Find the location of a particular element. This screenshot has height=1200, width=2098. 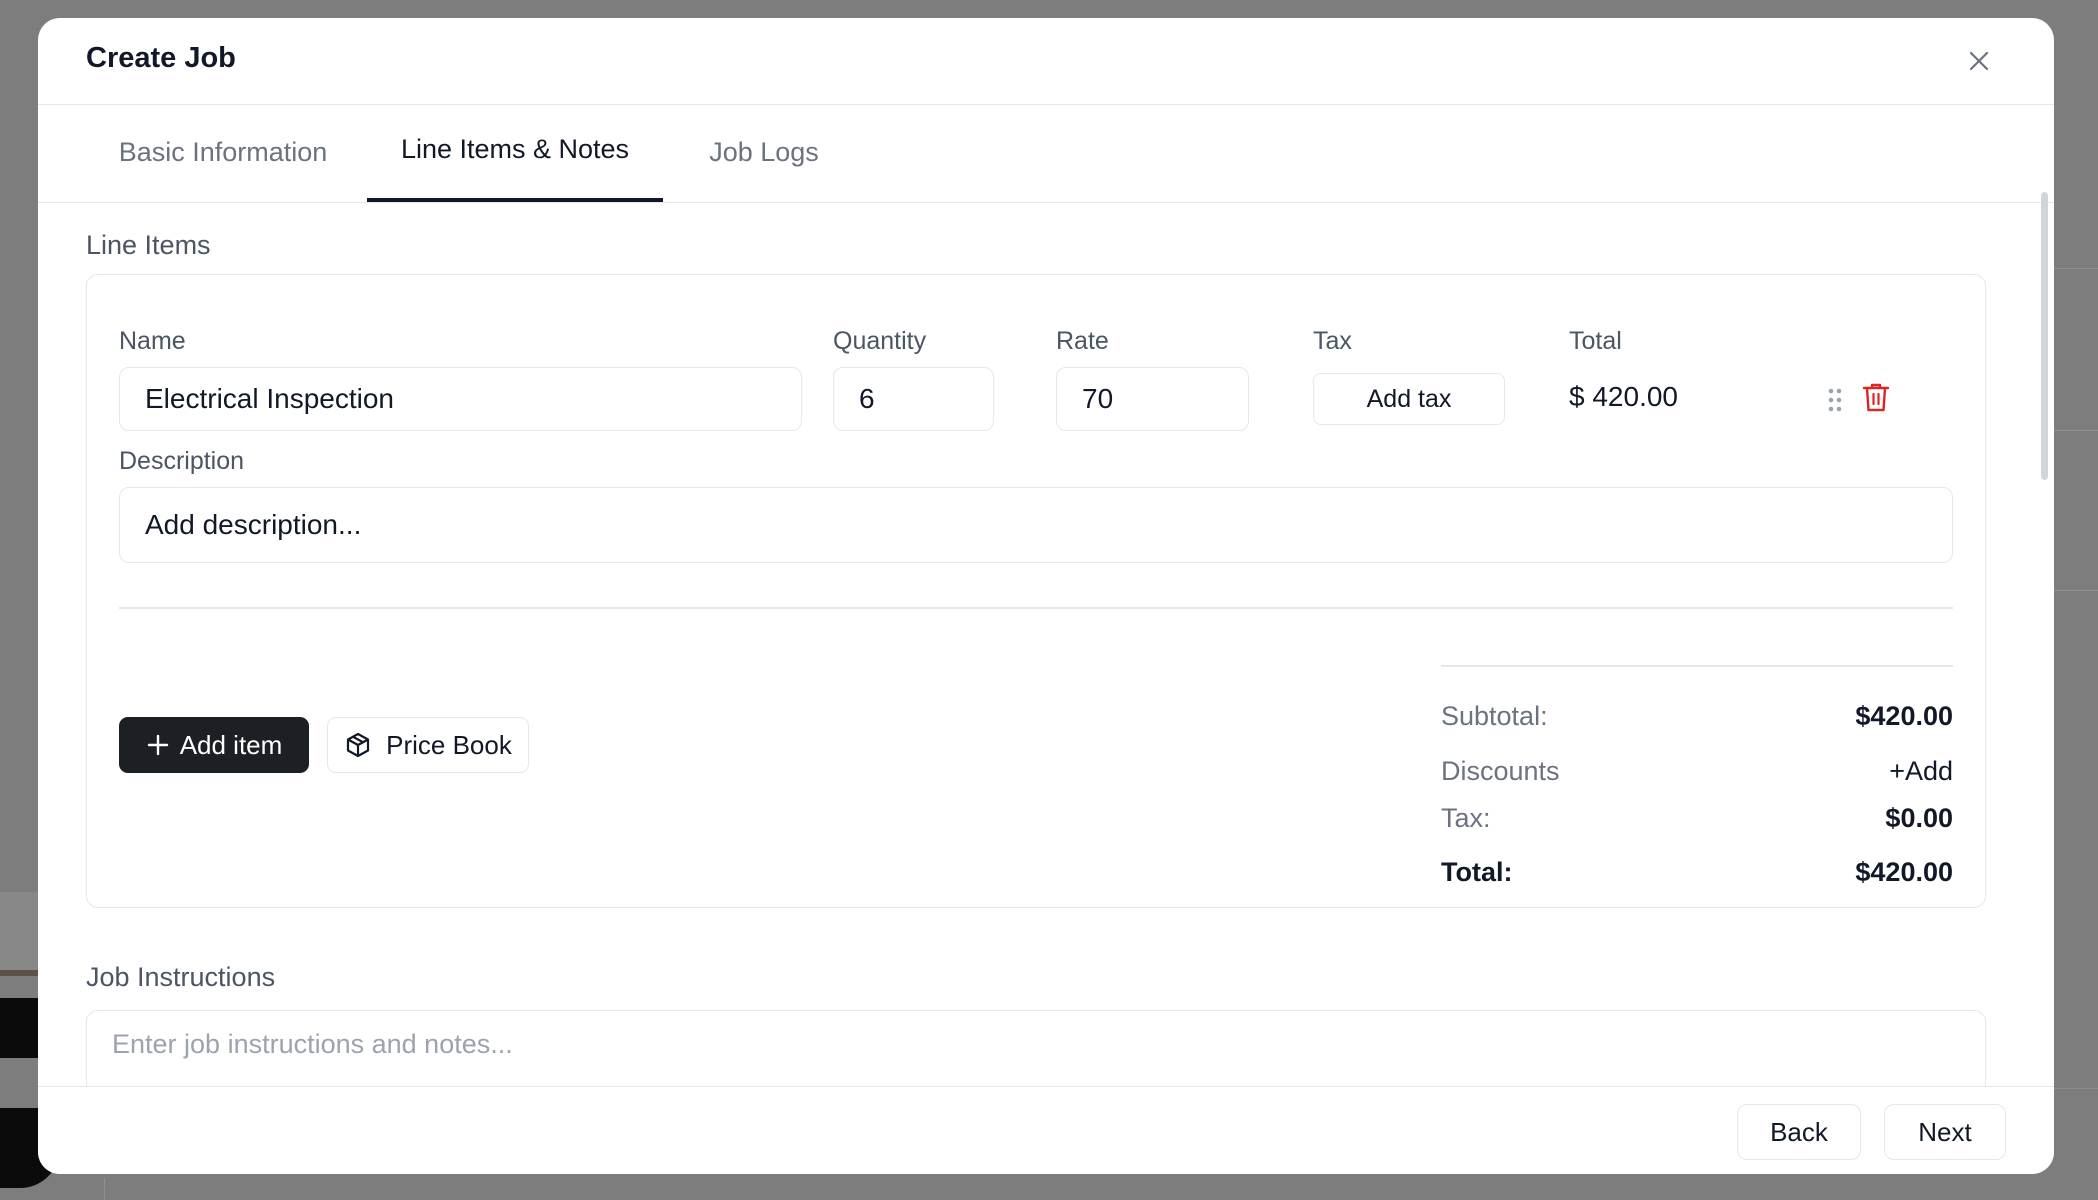

tab-job-logs: Job Logs is located at coordinates (764, 152).